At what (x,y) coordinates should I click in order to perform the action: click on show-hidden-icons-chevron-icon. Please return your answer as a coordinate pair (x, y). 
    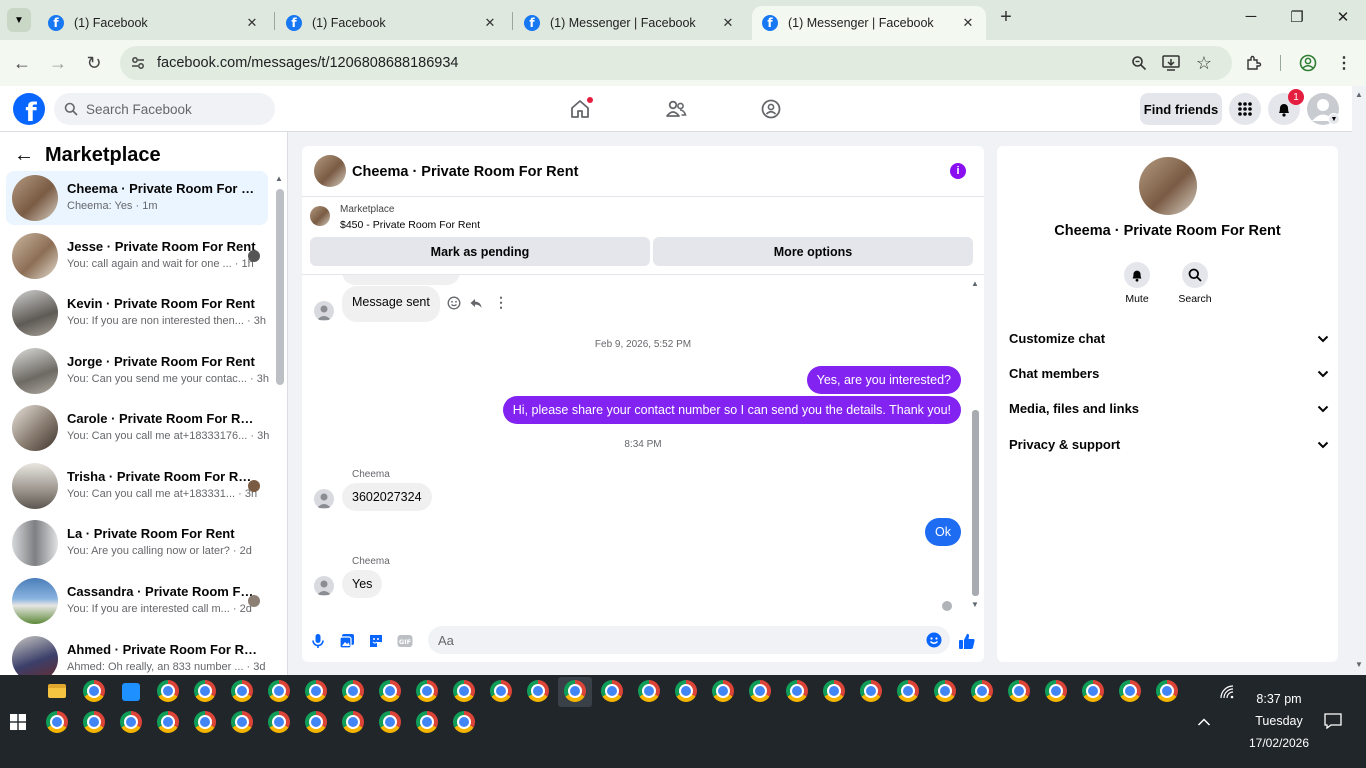
    Looking at the image, I should click on (1204, 720).